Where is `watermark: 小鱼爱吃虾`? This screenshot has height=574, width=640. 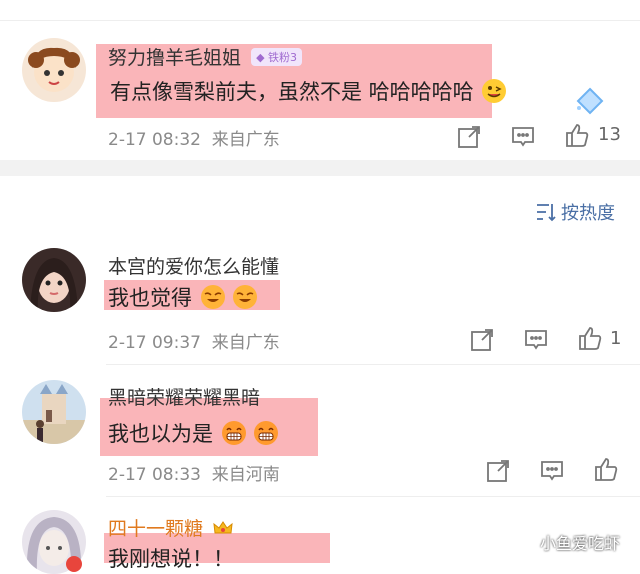 watermark: 小鱼爱吃虾 is located at coordinates (580, 543).